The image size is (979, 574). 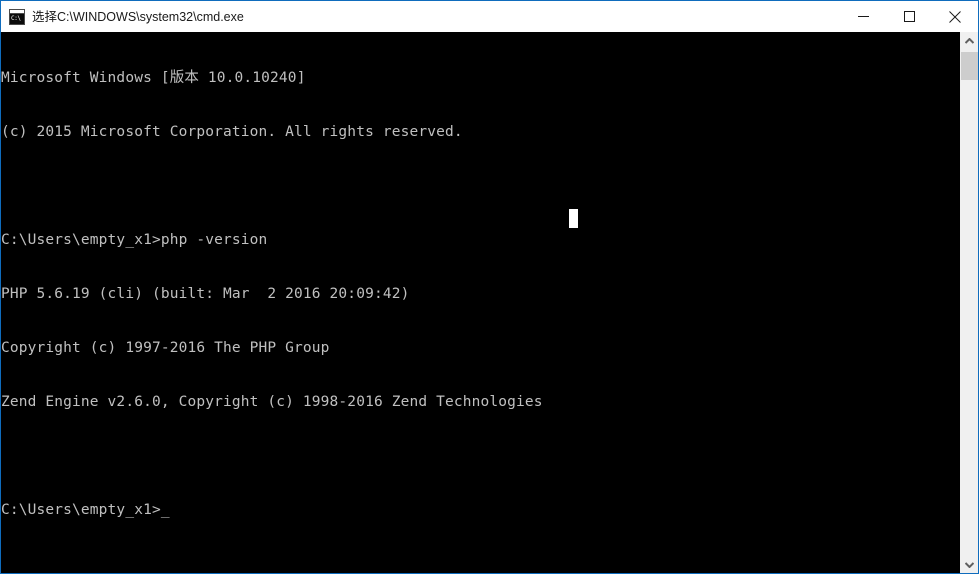 What do you see at coordinates (153, 78) in the screenshot?
I see `console-line: Microsoft Windows [版本 10.0.10240]` at bounding box center [153, 78].